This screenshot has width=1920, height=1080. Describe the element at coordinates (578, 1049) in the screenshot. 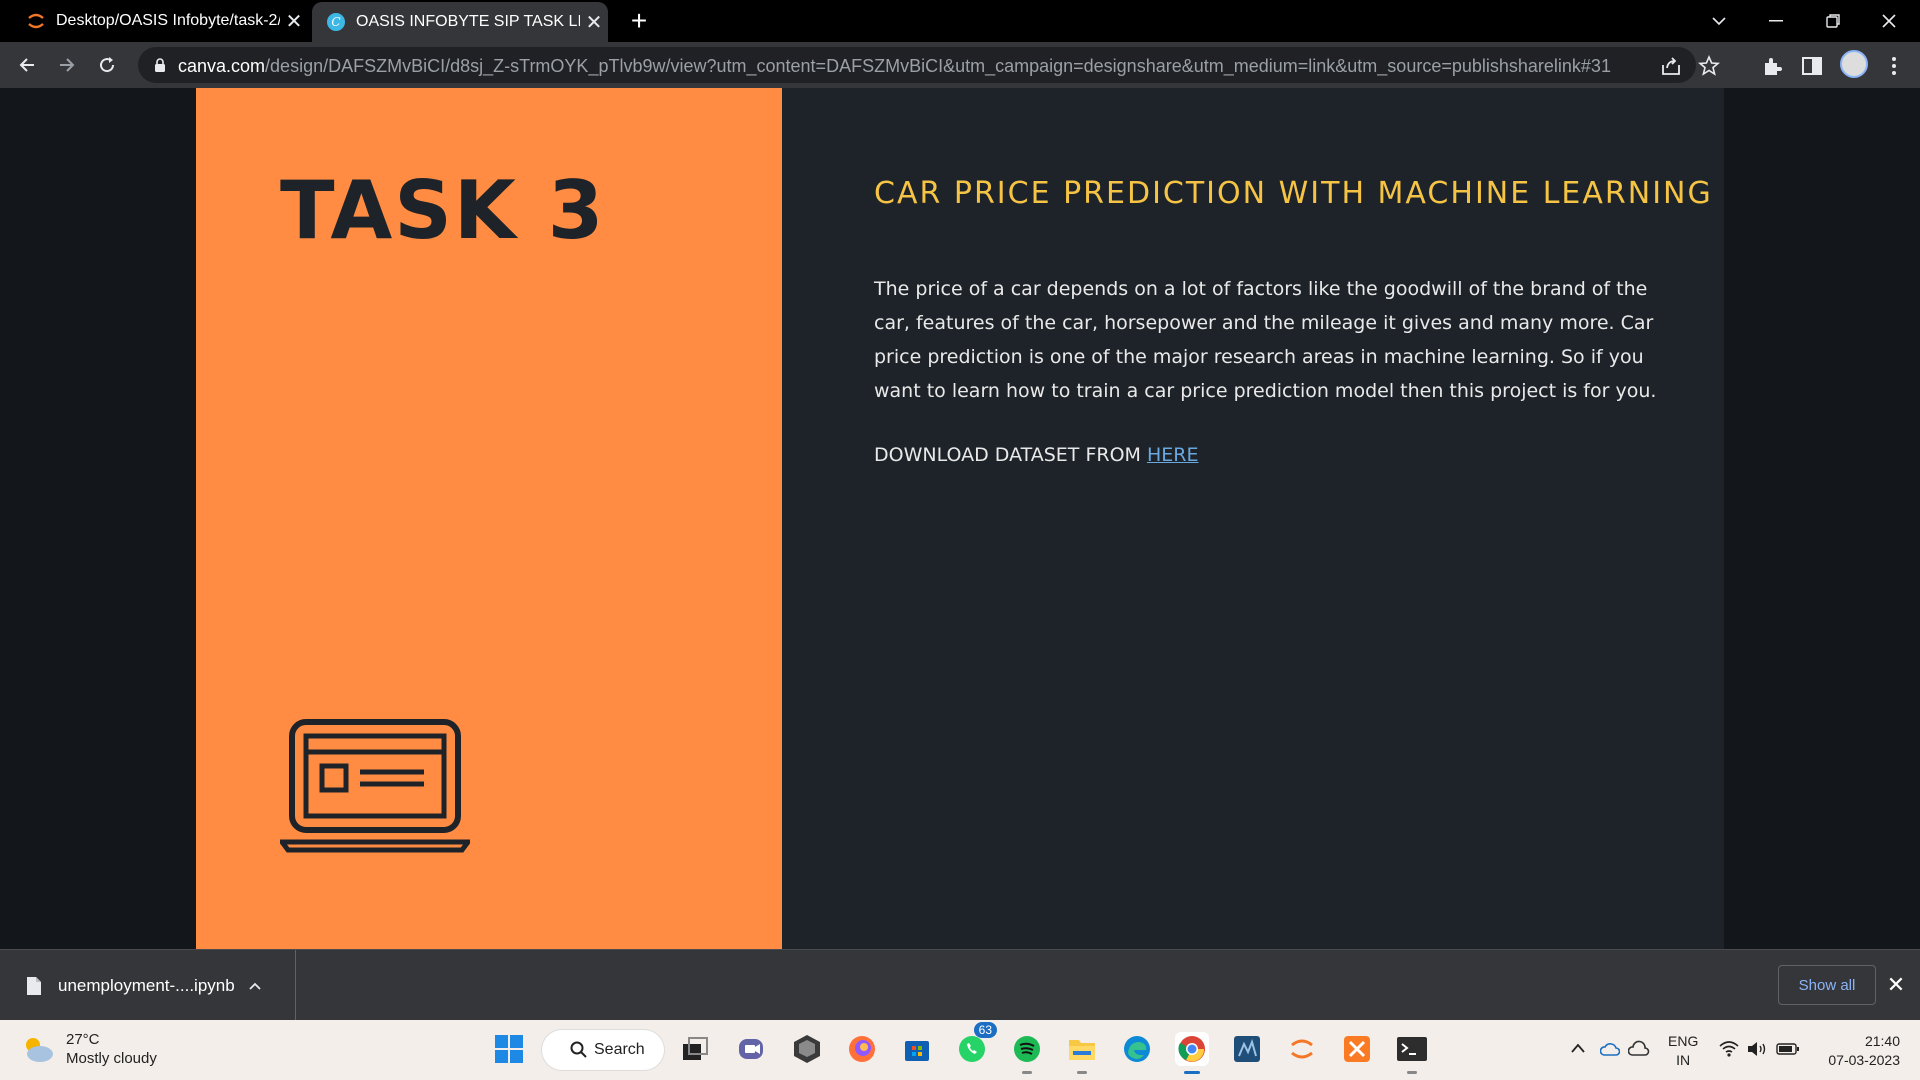

I see `search-icon` at that location.